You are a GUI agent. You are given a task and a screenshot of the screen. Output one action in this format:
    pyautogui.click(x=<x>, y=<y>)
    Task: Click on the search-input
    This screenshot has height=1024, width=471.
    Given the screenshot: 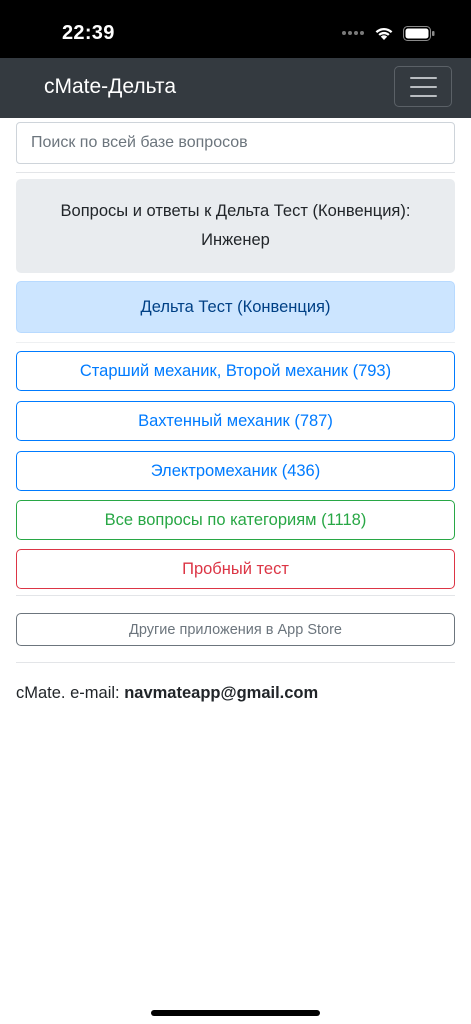 What is the action you would take?
    pyautogui.click(x=235, y=143)
    